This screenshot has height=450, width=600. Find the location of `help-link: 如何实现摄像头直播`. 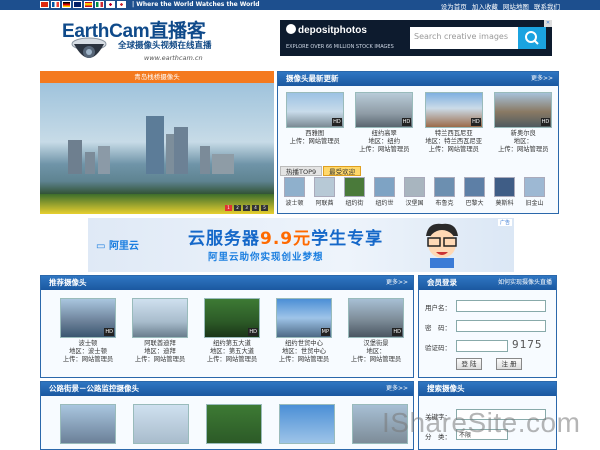

help-link: 如何实现摄像头直播 is located at coordinates (525, 283).